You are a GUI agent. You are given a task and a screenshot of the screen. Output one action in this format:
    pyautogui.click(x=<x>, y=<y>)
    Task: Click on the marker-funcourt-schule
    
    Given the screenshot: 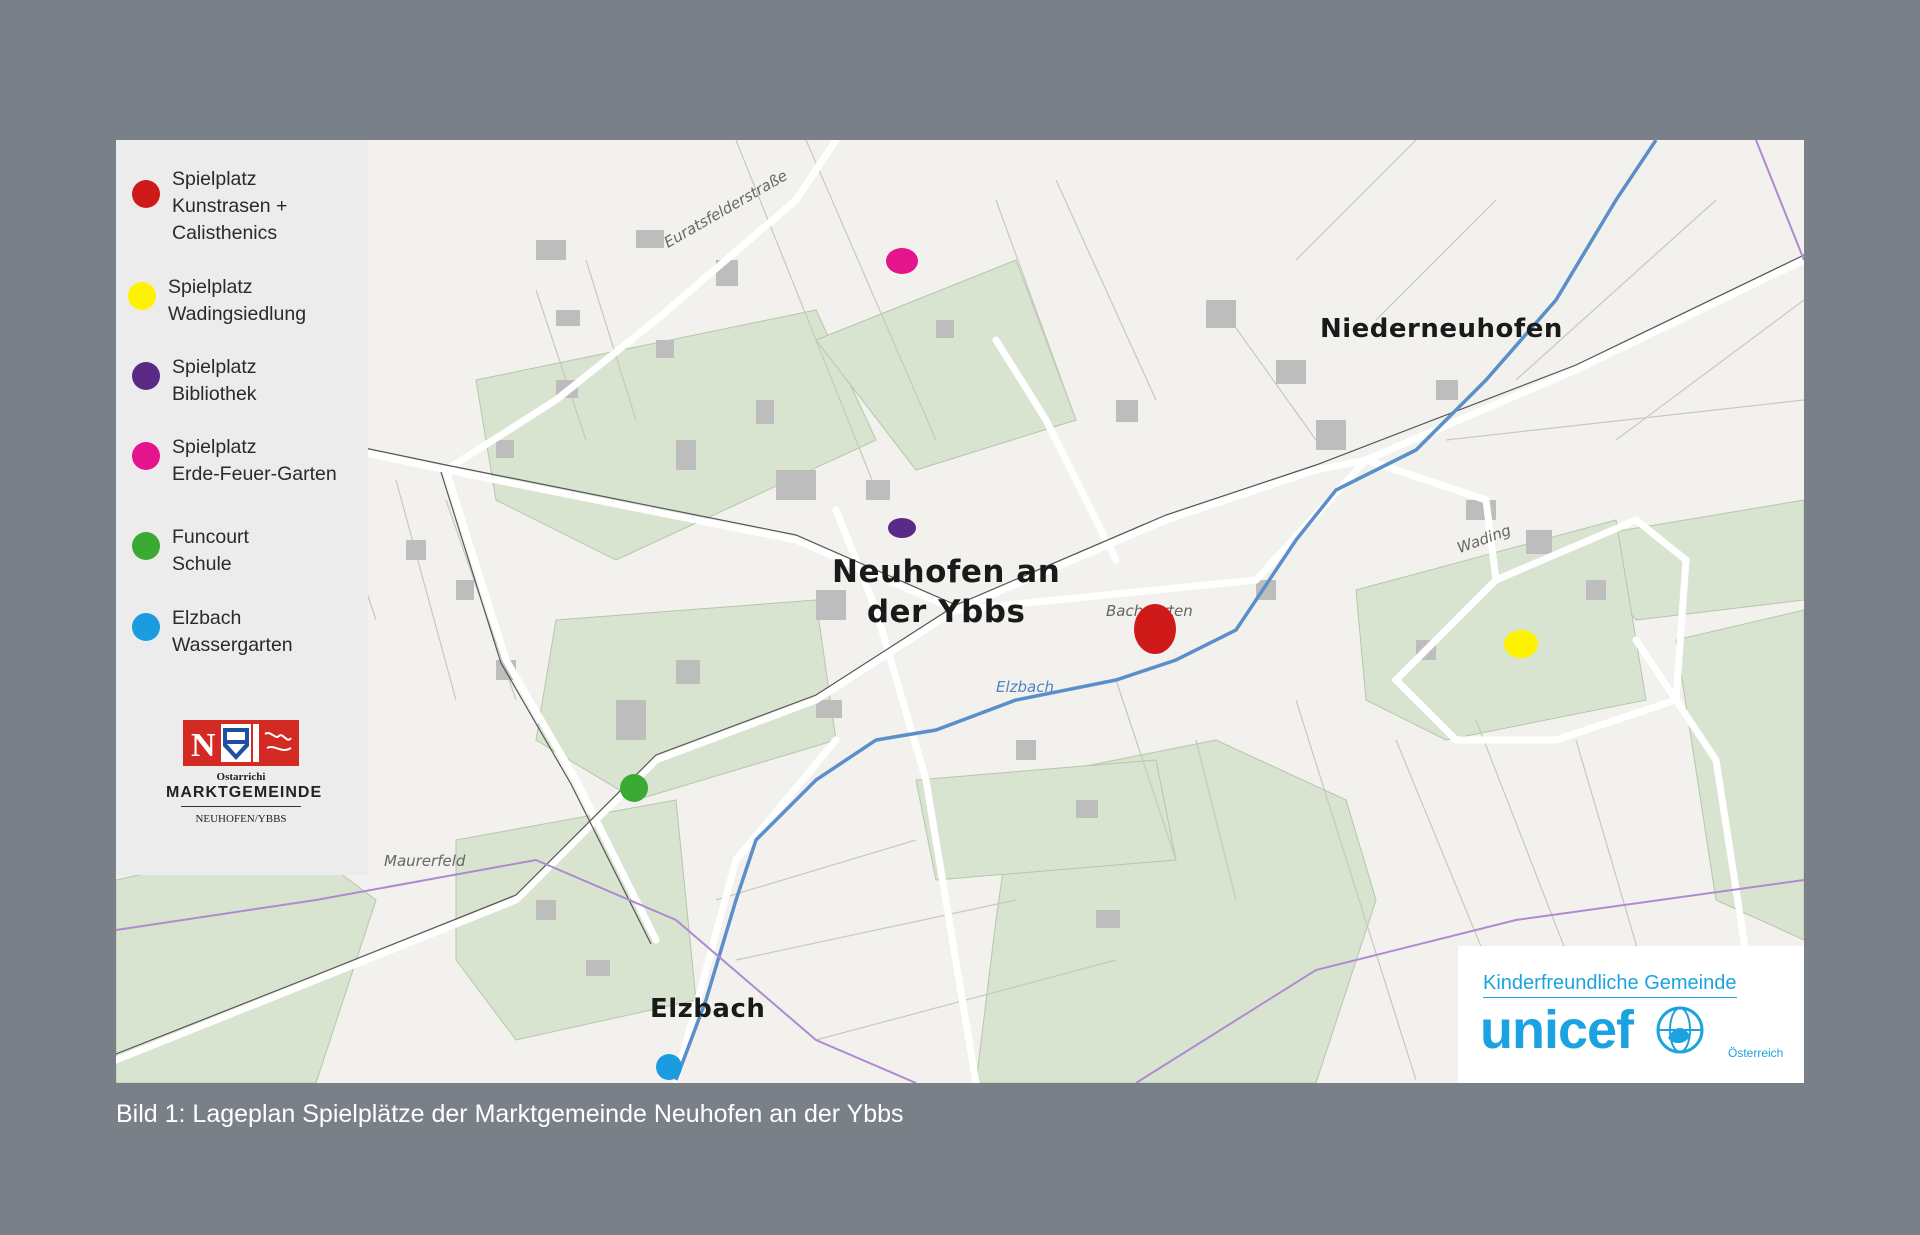 What is the action you would take?
    pyautogui.click(x=634, y=788)
    